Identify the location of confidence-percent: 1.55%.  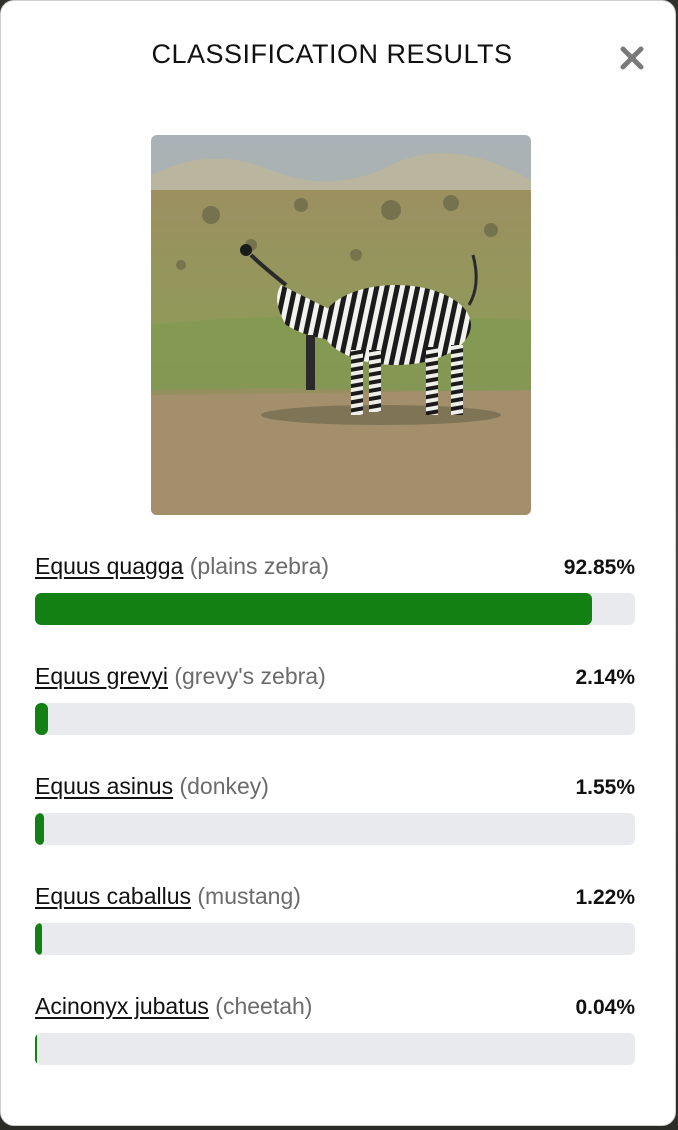
(605, 787).